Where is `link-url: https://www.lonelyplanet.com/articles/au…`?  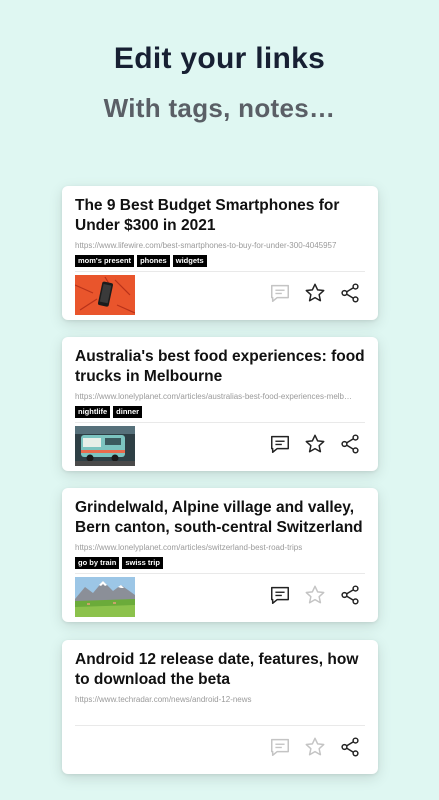 link-url: https://www.lonelyplanet.com/articles/au… is located at coordinates (214, 396).